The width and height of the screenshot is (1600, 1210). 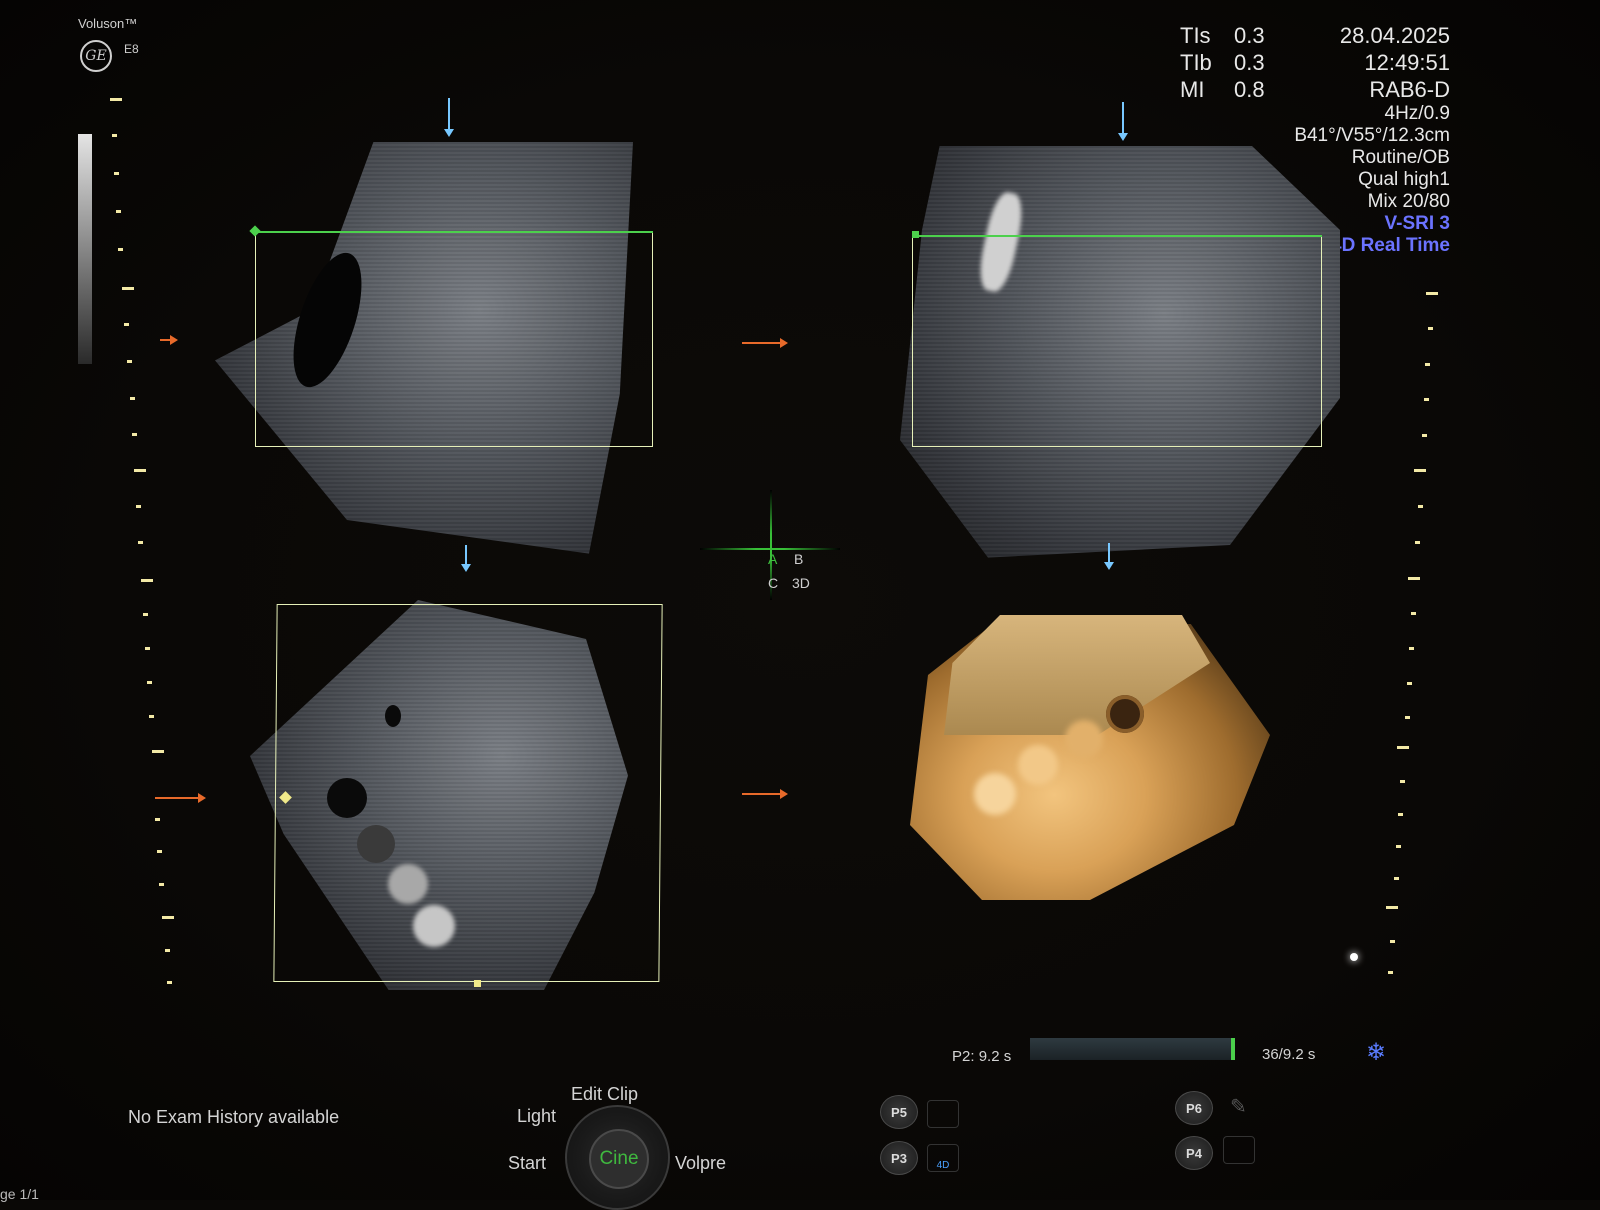 What do you see at coordinates (963, 1056) in the screenshot?
I see `cine-p2-label: P2:` at bounding box center [963, 1056].